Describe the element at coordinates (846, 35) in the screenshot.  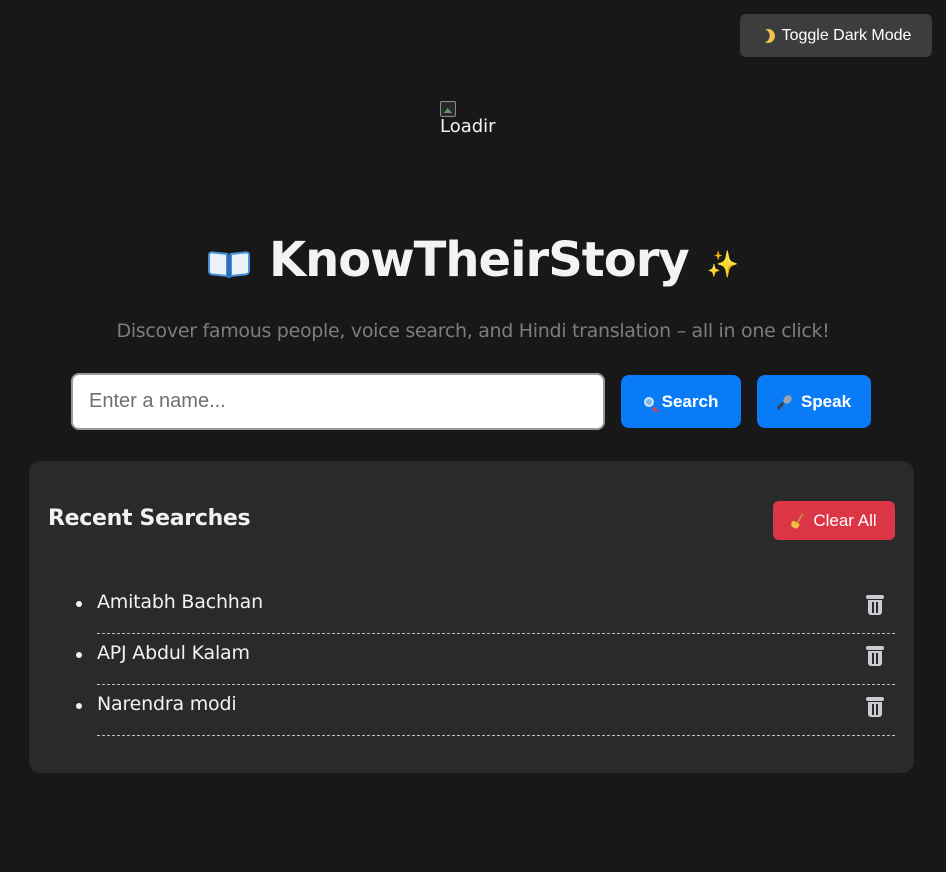
I see `toggle-dark-mode-label: Toggle Dark Mode` at that location.